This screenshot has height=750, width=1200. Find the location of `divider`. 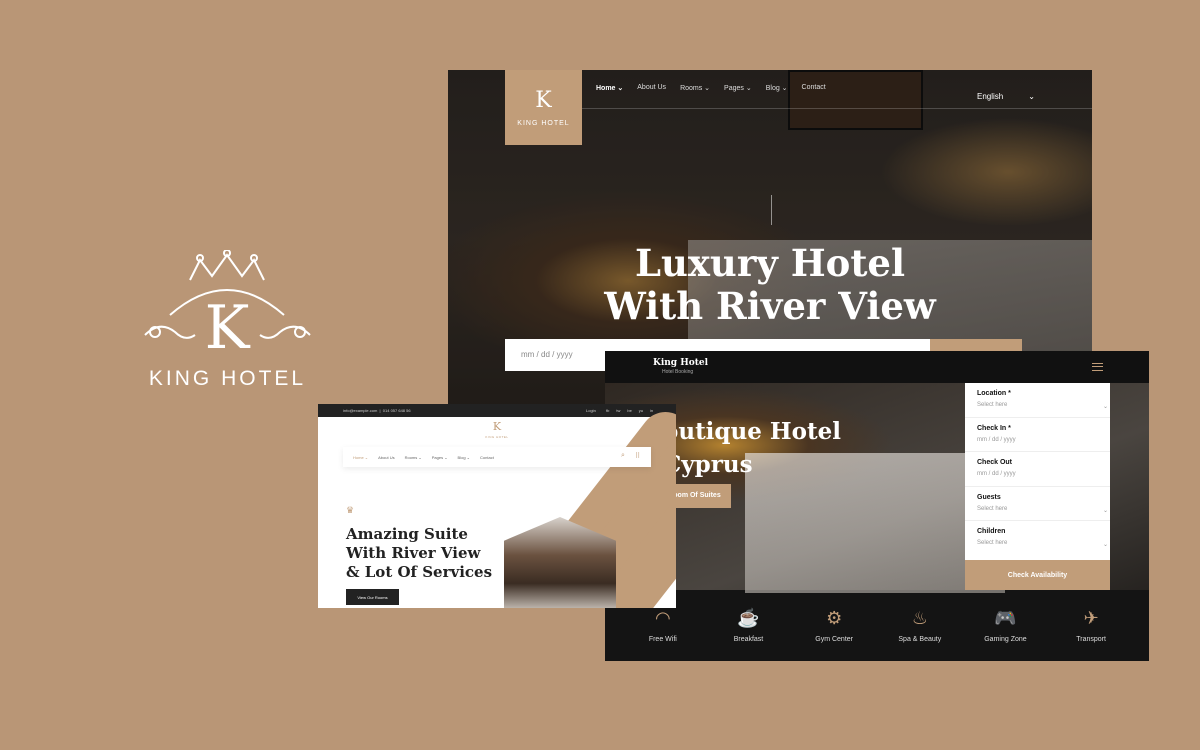

divider is located at coordinates (771, 210).